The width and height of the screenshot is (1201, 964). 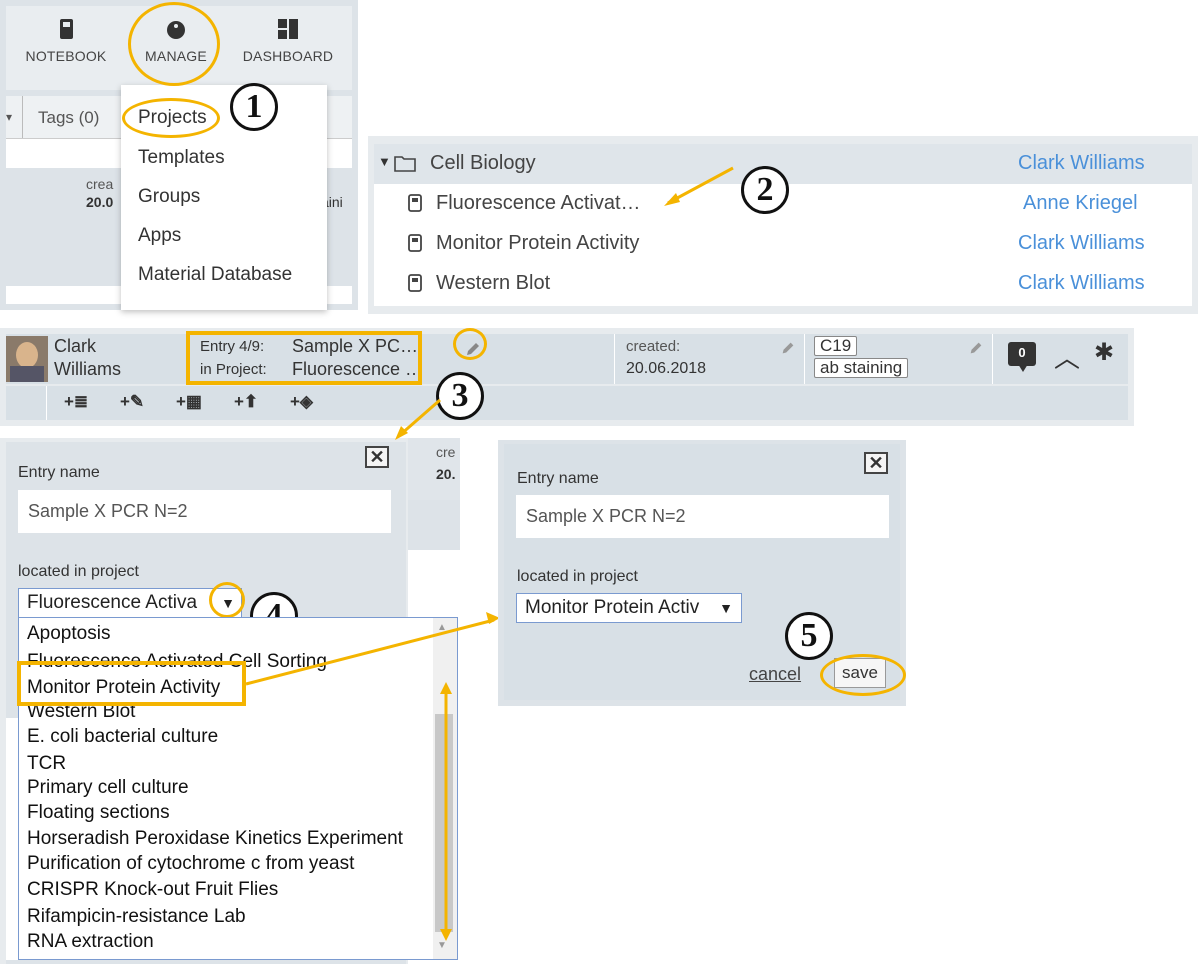 I want to click on folder-icon, so click(x=405, y=164).